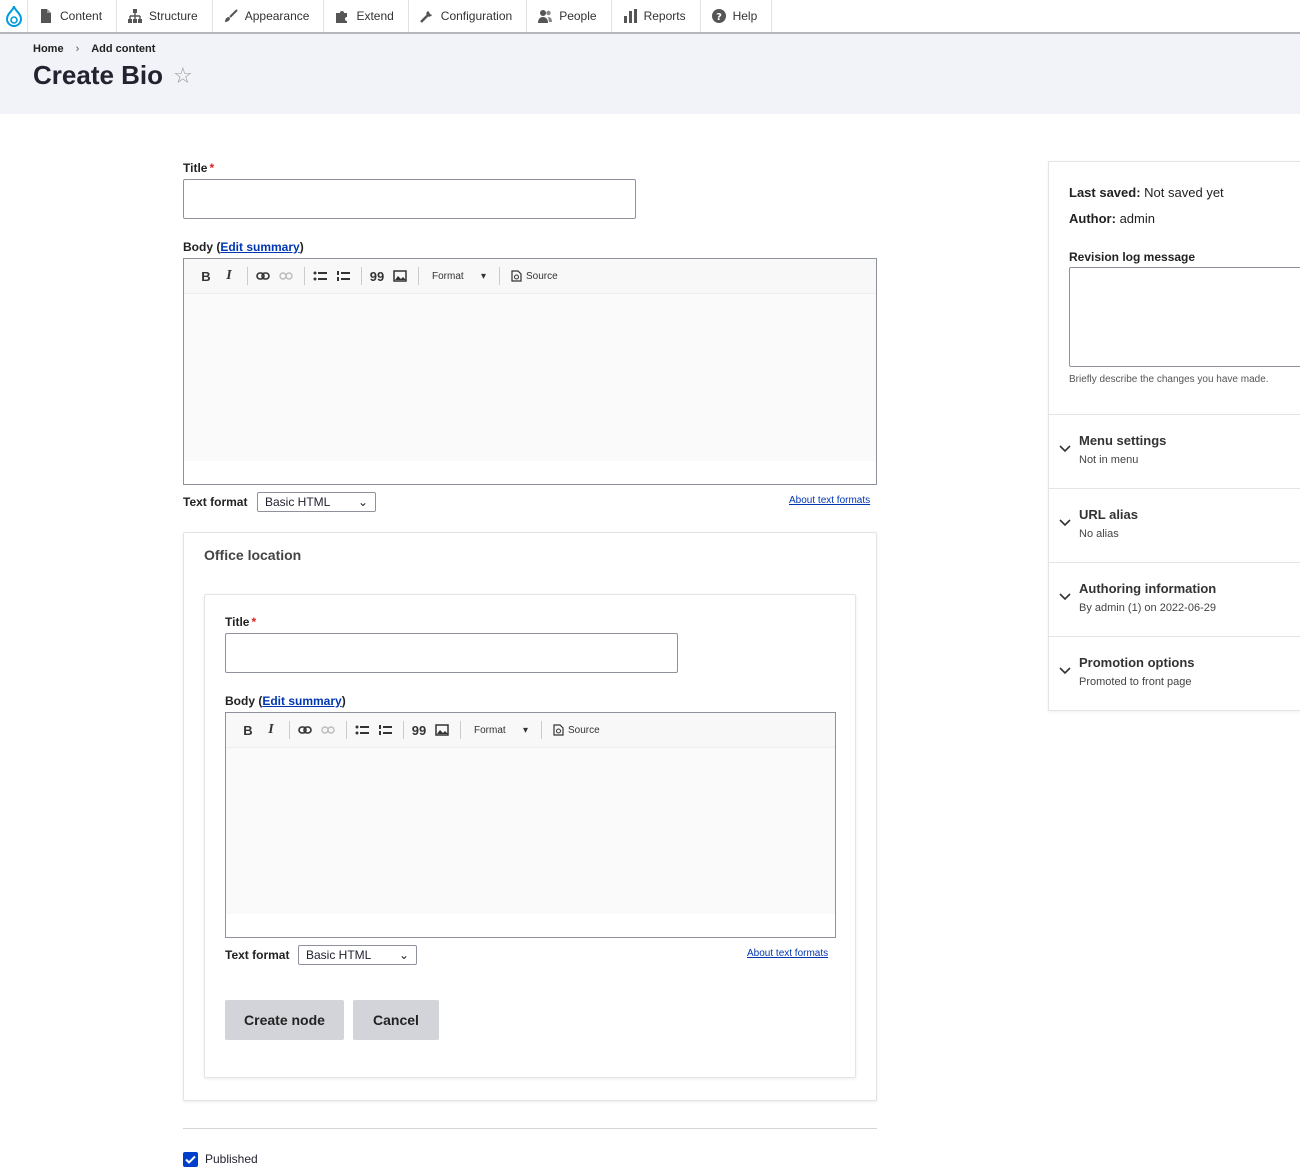 The height and width of the screenshot is (1168, 1300). I want to click on bar-chart-icon, so click(630, 16).